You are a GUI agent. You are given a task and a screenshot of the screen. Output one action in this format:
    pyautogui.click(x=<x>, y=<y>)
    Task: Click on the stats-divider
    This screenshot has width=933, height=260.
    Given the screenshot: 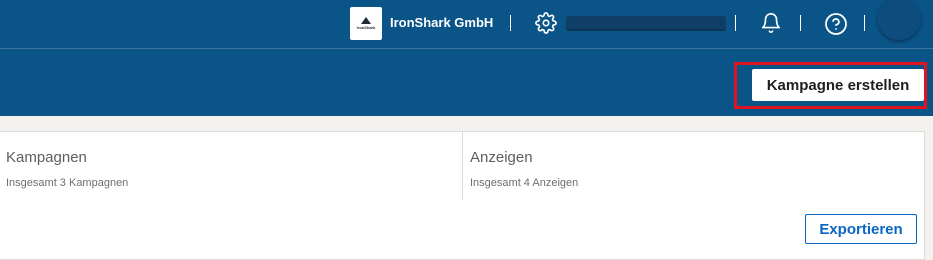 What is the action you would take?
    pyautogui.click(x=462, y=166)
    